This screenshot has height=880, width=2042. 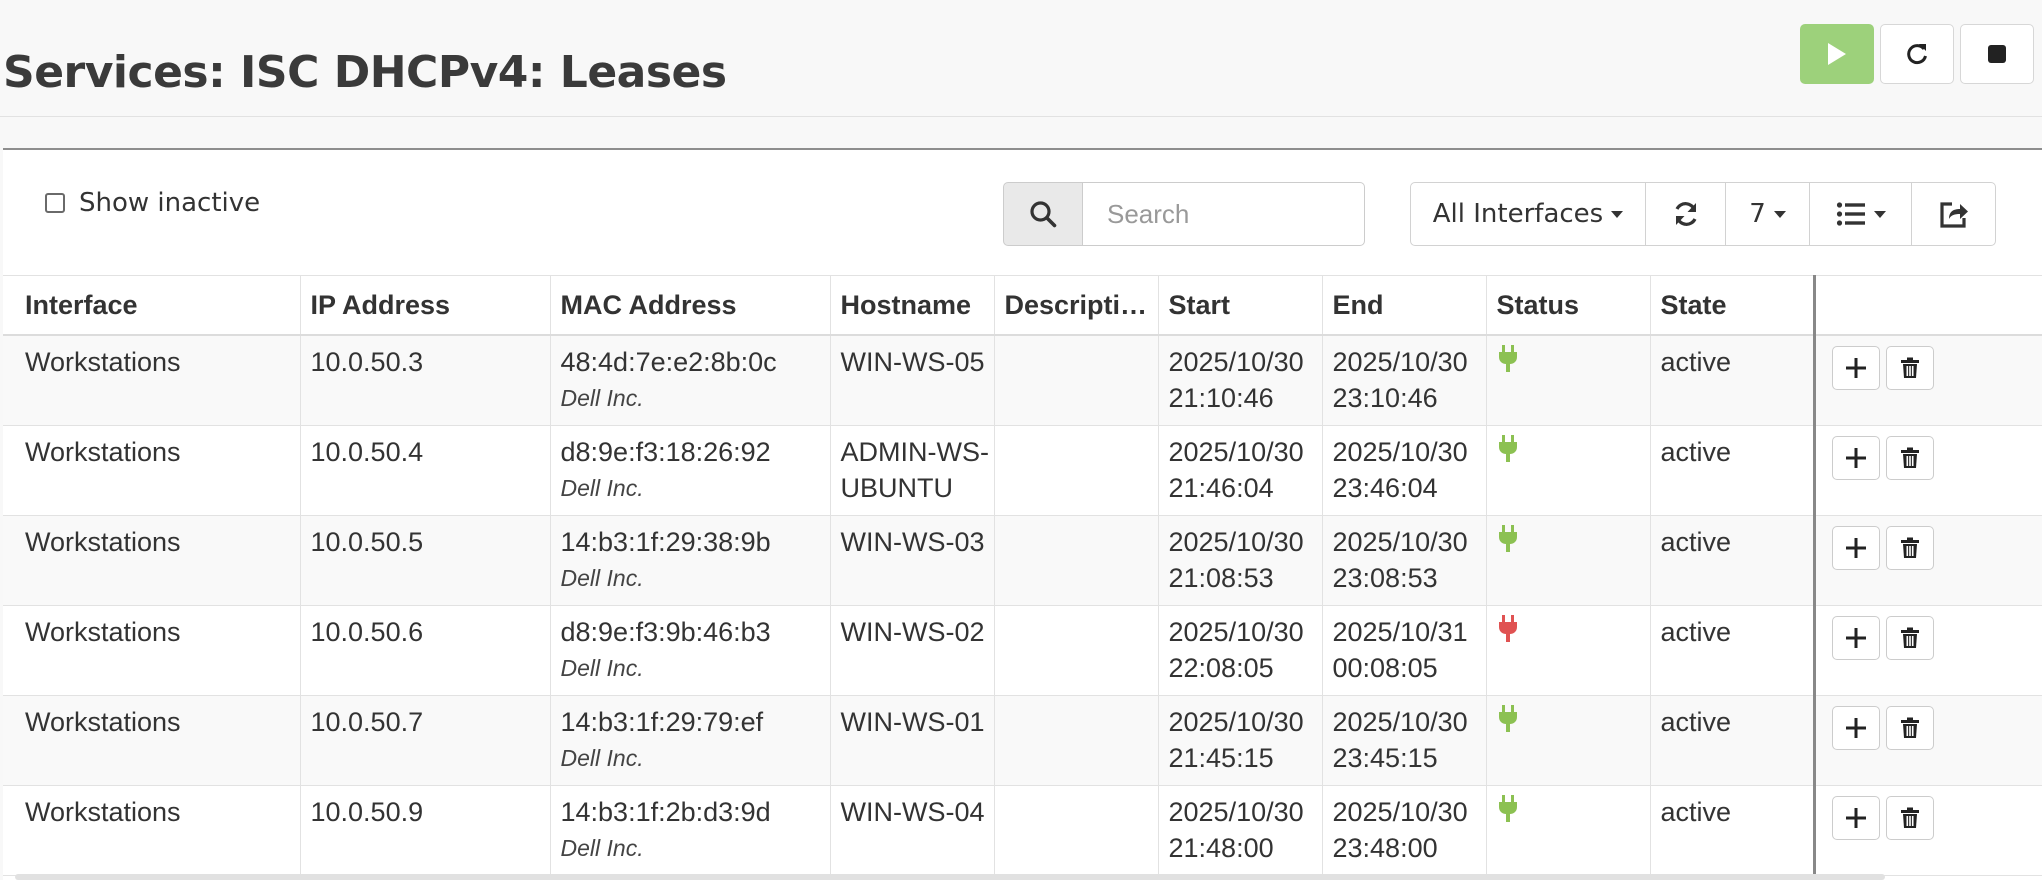 I want to click on refresh-icon, so click(x=1685, y=214).